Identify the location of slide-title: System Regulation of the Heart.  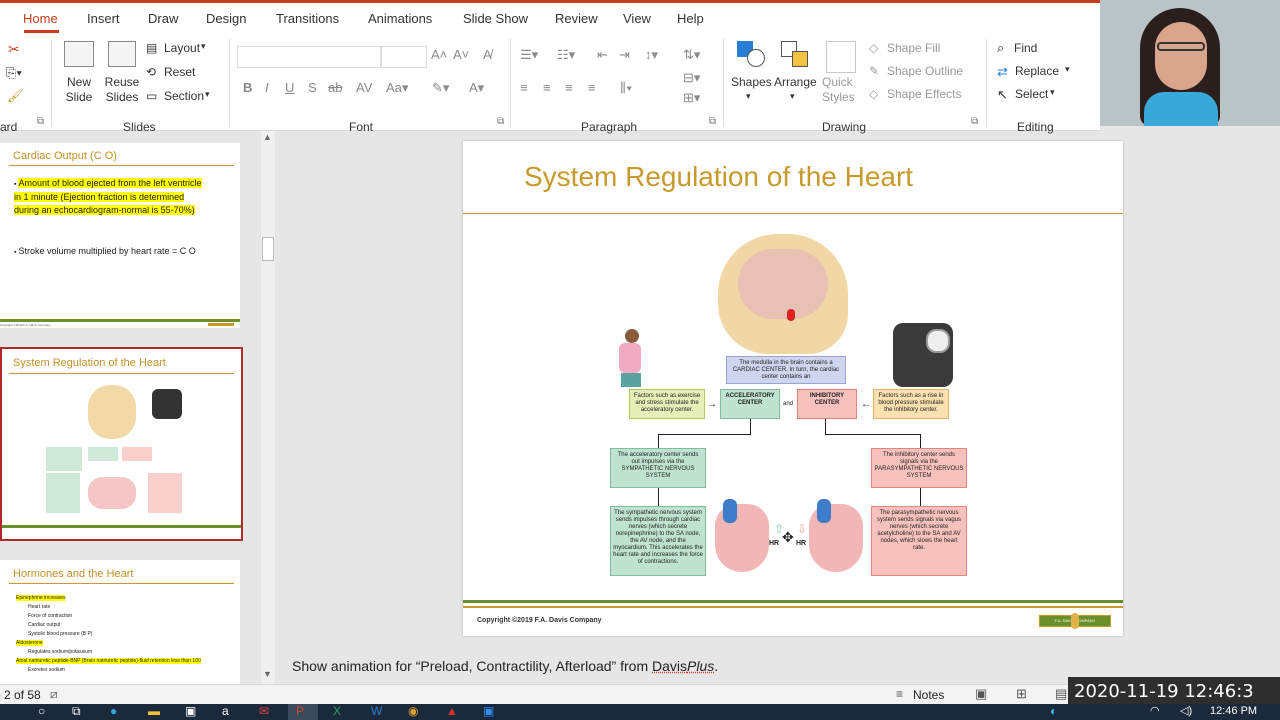
(718, 177).